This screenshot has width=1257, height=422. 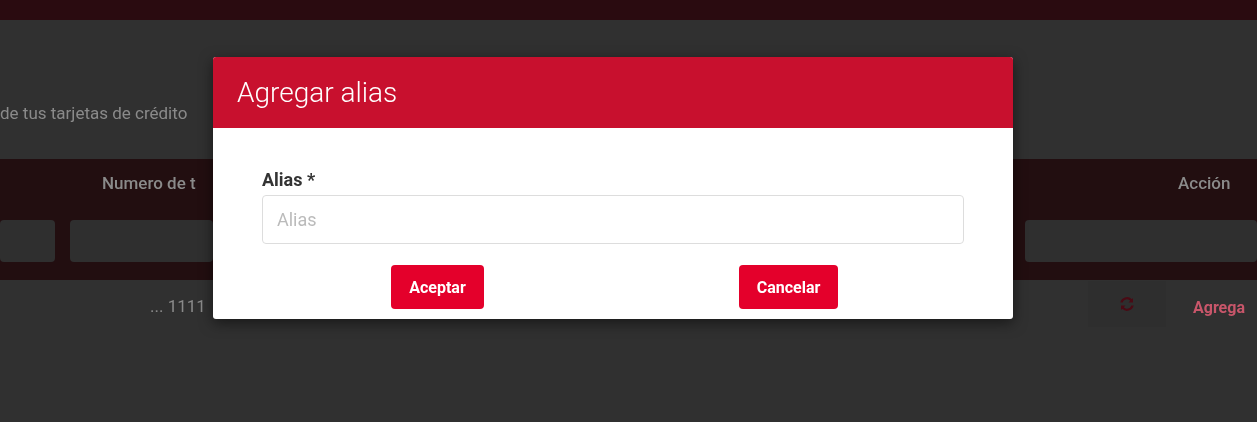 I want to click on intro-text: de tus tarjetas de crédito, so click(x=94, y=114).